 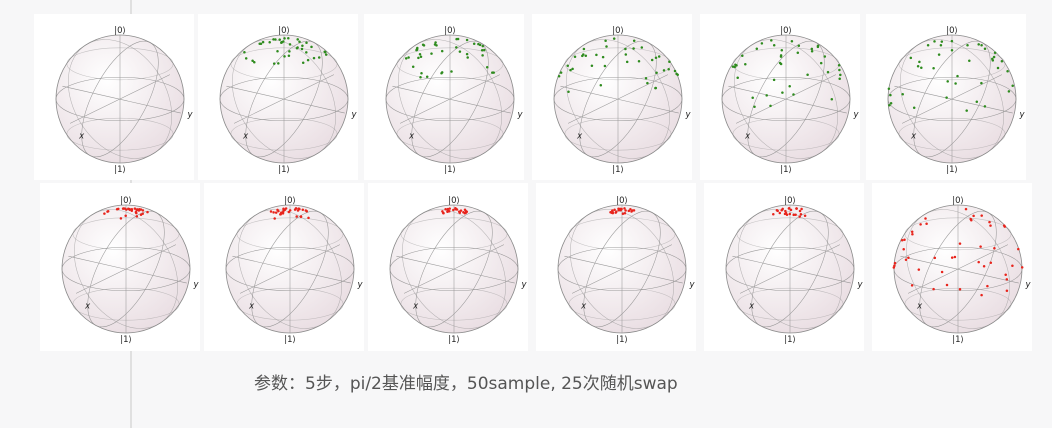 I want to click on bloch-sphere-r1c5: |0⟩ |1⟩ x y, so click(x=780, y=97).